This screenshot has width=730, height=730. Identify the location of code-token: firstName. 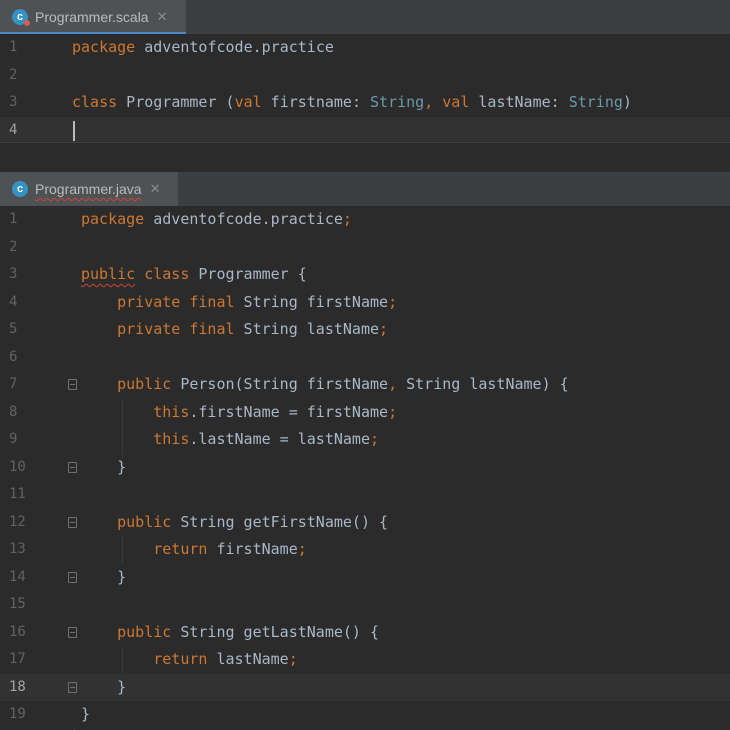
(252, 549).